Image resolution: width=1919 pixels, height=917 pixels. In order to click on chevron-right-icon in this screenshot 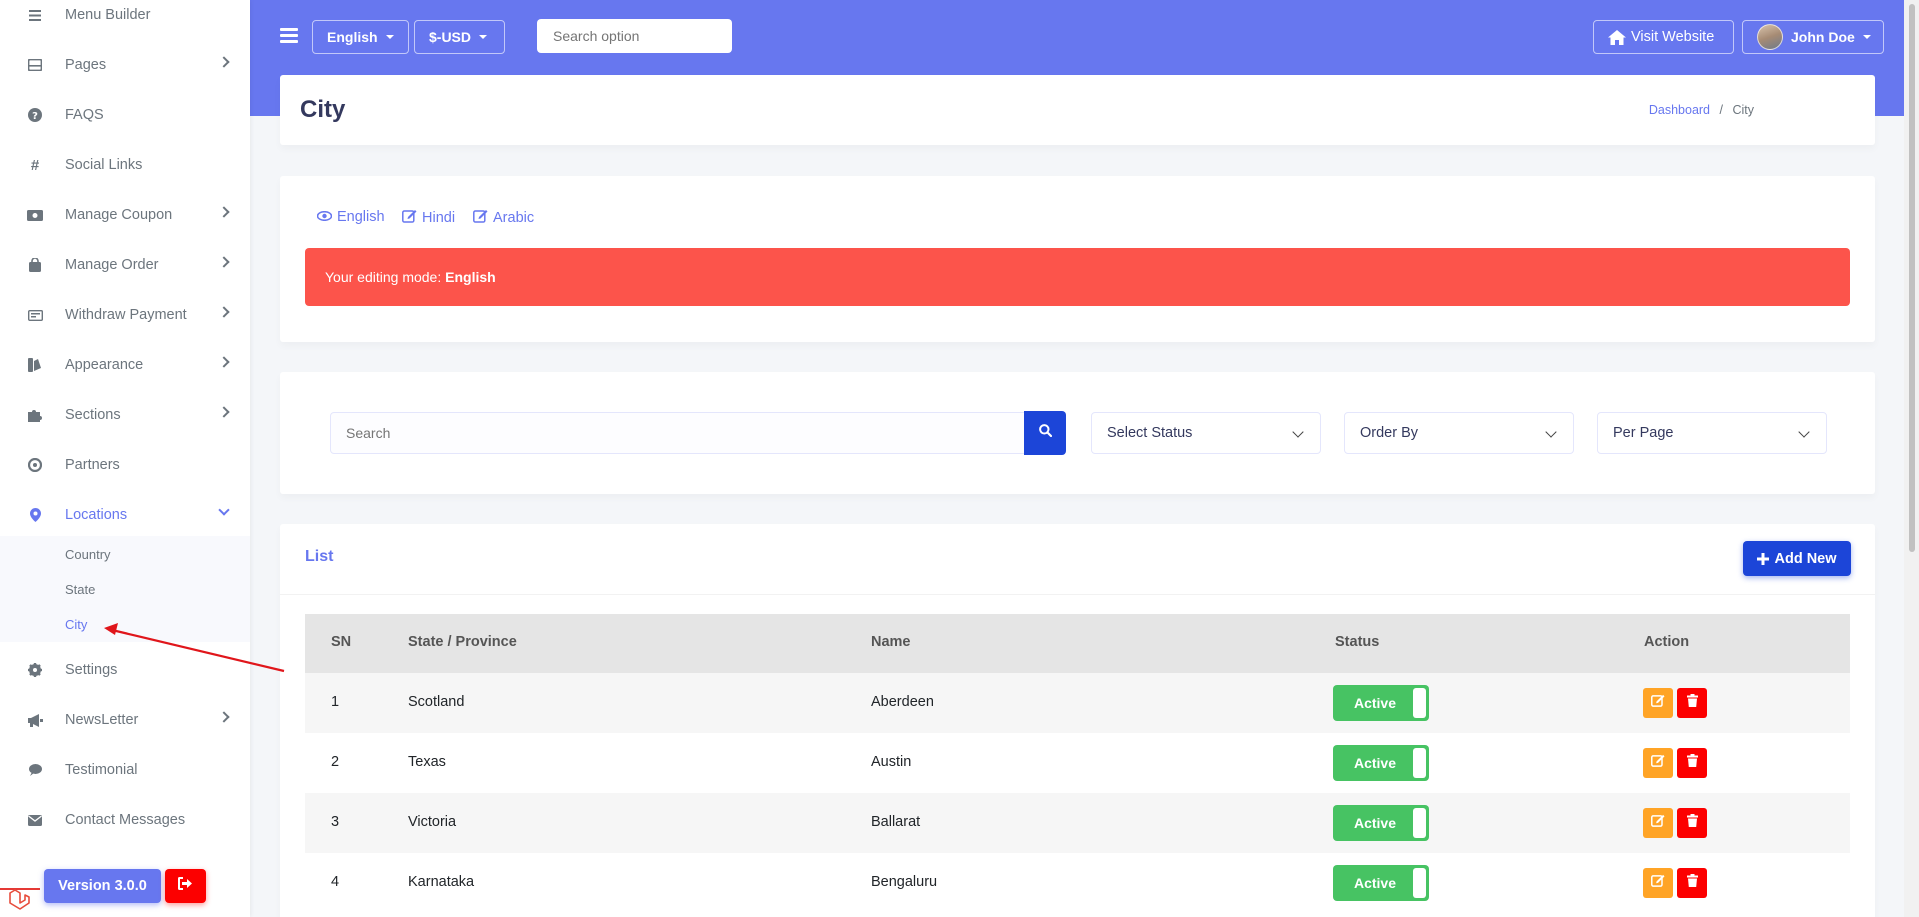, I will do `click(224, 62)`.